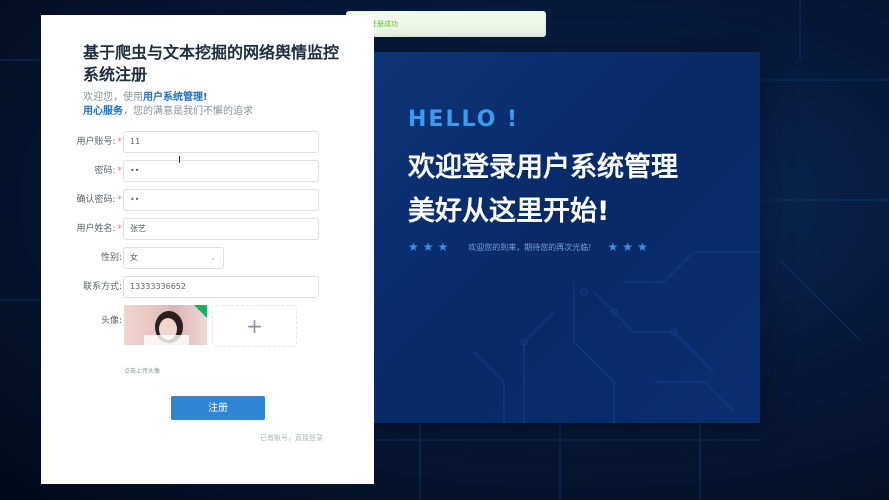 This screenshot has height=500, width=889. Describe the element at coordinates (221, 287) in the screenshot. I see `phone-input: 13333336652` at that location.